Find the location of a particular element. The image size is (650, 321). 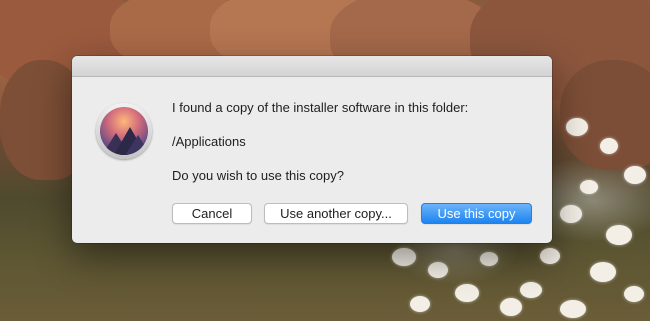

dialog-titlebar is located at coordinates (312, 66).